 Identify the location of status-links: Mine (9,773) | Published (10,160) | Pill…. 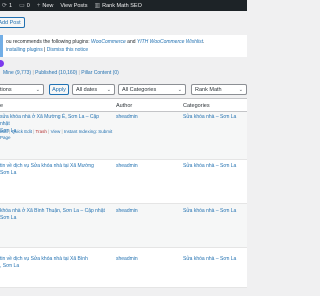
(61, 73).